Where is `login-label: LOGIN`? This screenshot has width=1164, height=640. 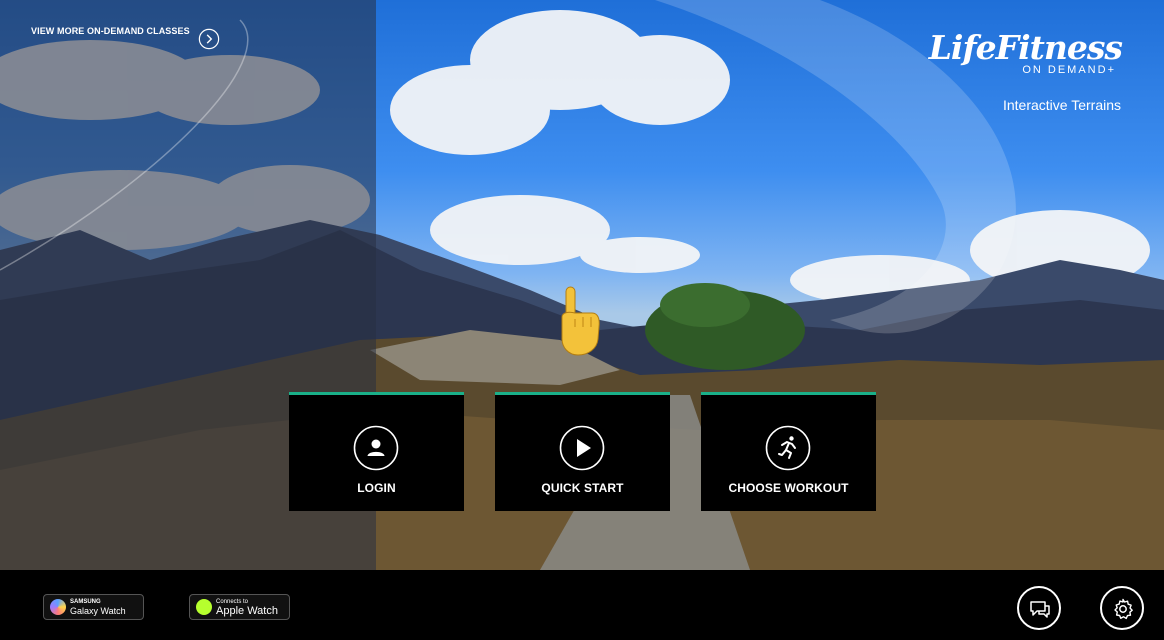
login-label: LOGIN is located at coordinates (376, 488).